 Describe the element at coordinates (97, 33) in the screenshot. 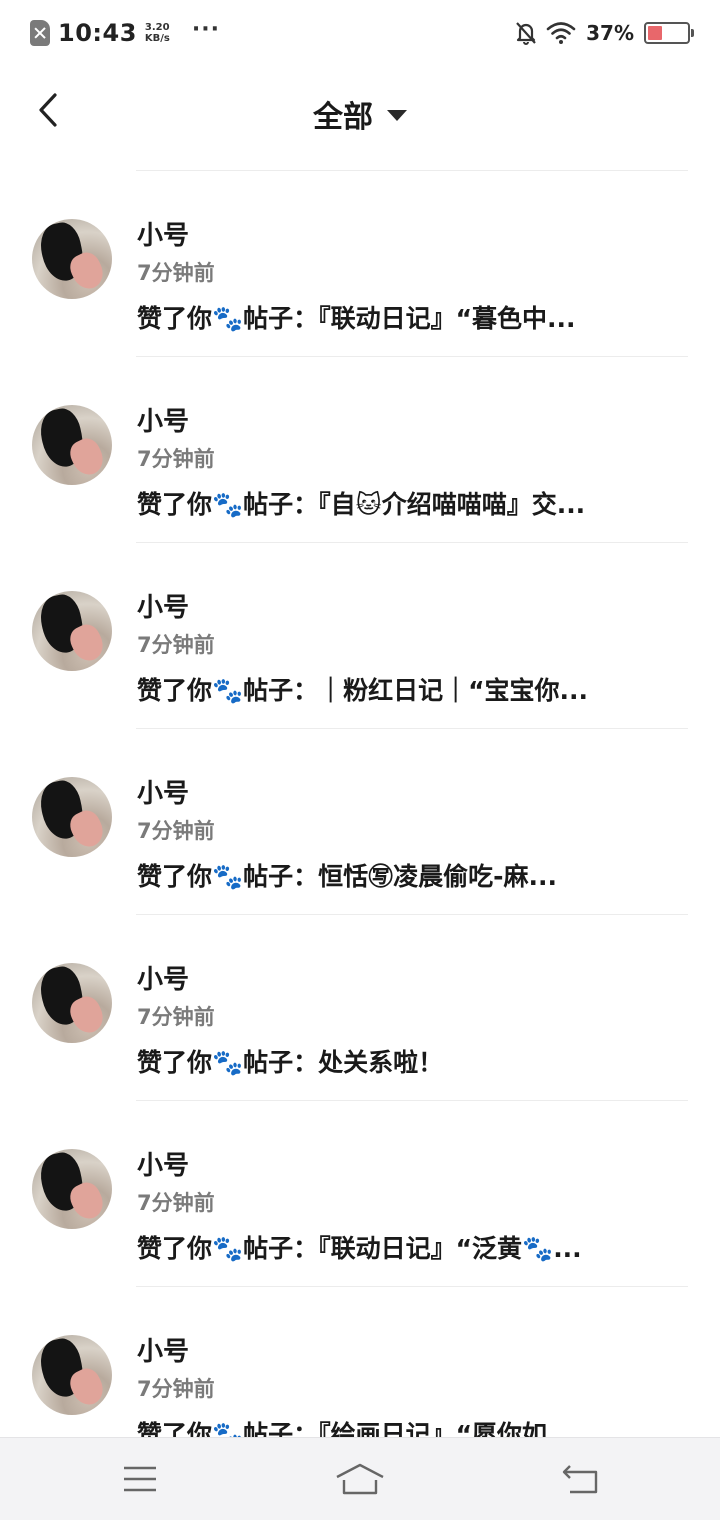

I see `status-time: 10:43` at that location.